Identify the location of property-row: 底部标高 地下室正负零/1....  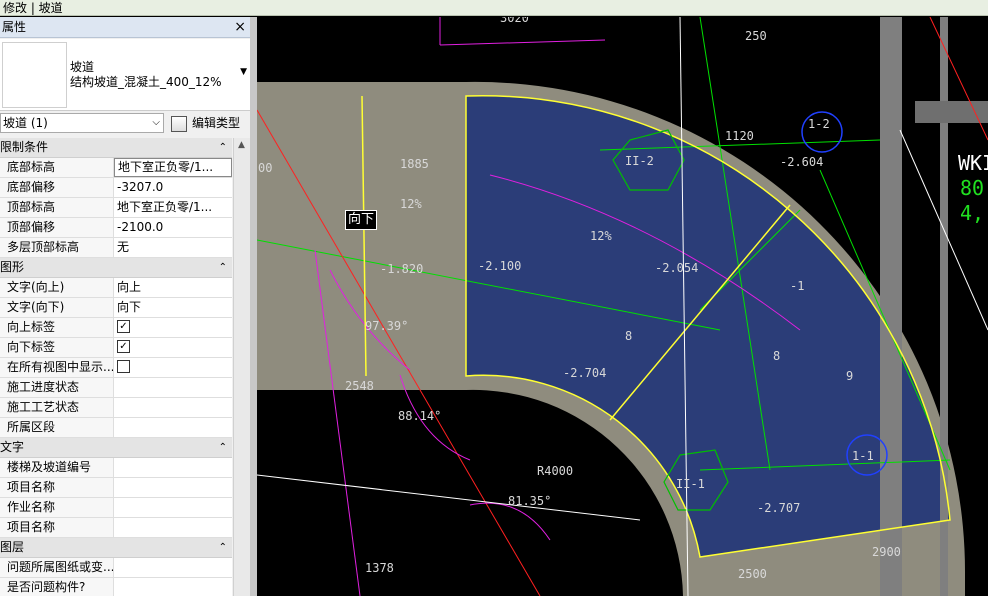
(116, 168).